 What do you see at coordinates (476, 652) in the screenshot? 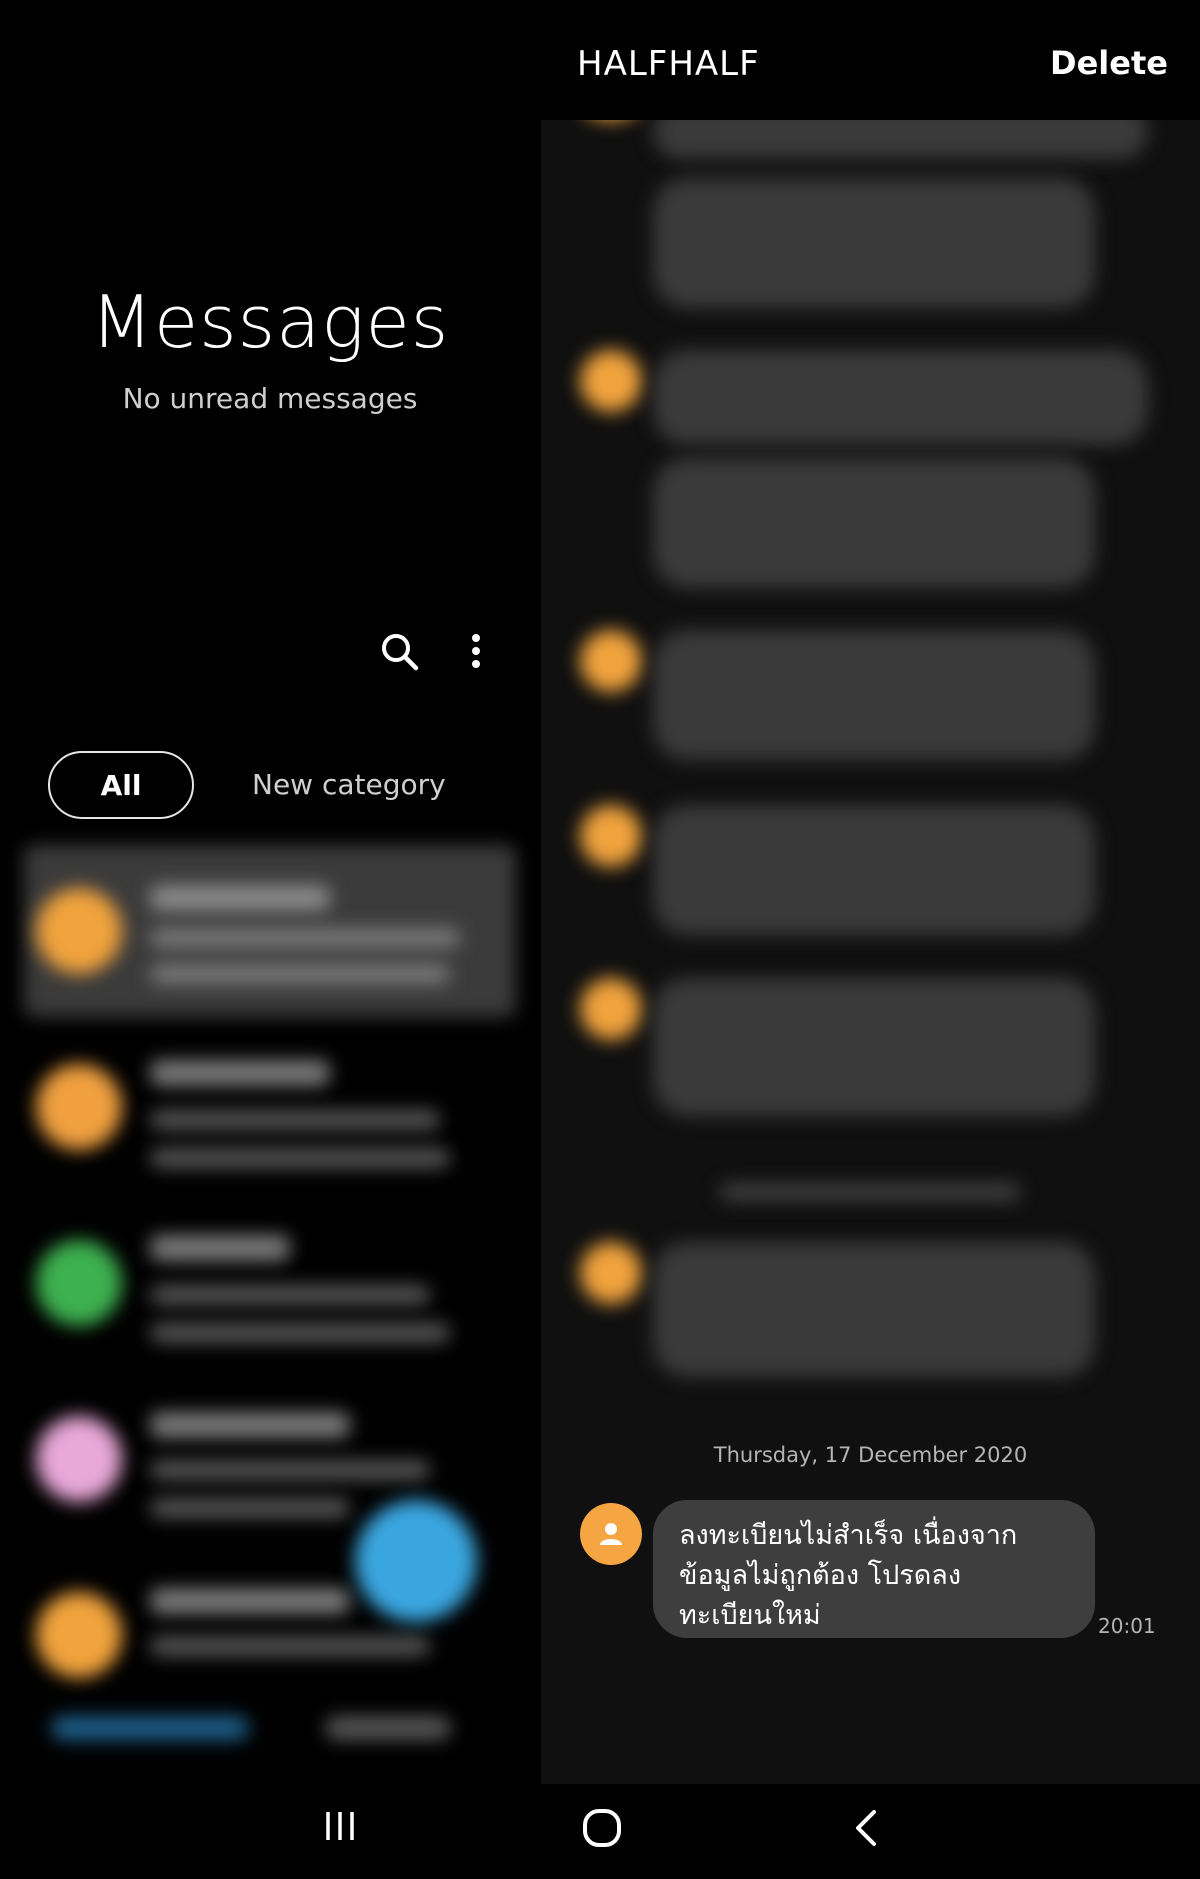
I see `more-vertical-icon` at bounding box center [476, 652].